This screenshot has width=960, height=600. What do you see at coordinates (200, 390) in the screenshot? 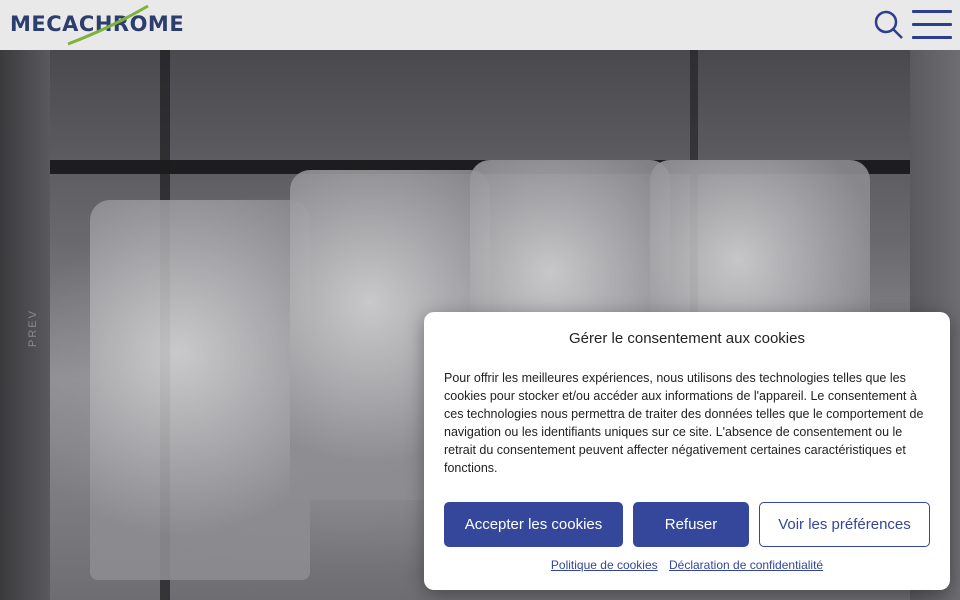
I see `hero-engine` at bounding box center [200, 390].